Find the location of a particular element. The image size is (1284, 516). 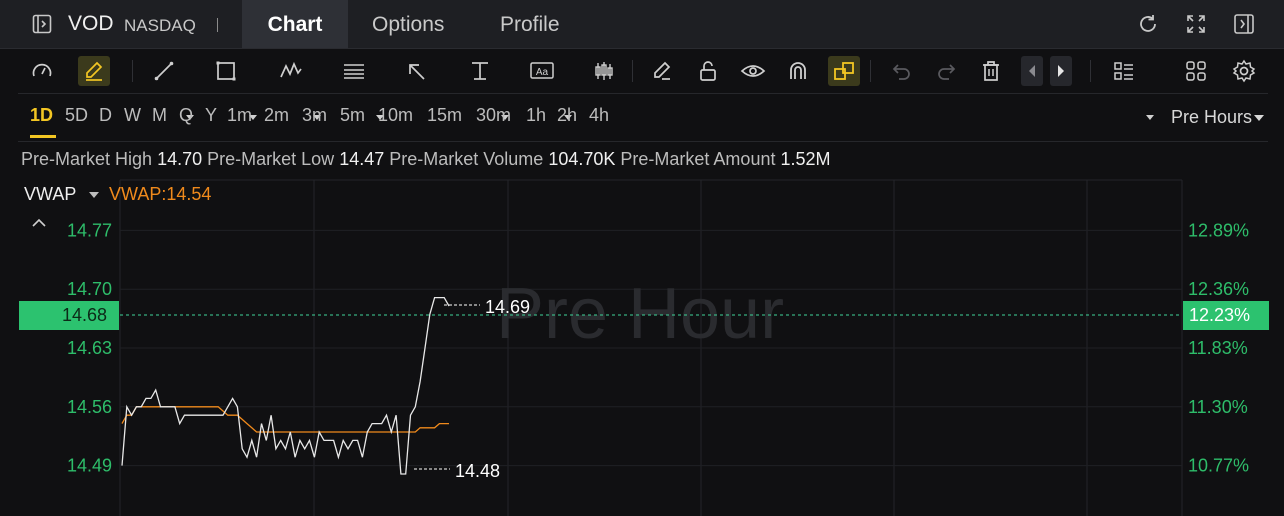

last-change-label: 12.23% is located at coordinates (1220, 315).